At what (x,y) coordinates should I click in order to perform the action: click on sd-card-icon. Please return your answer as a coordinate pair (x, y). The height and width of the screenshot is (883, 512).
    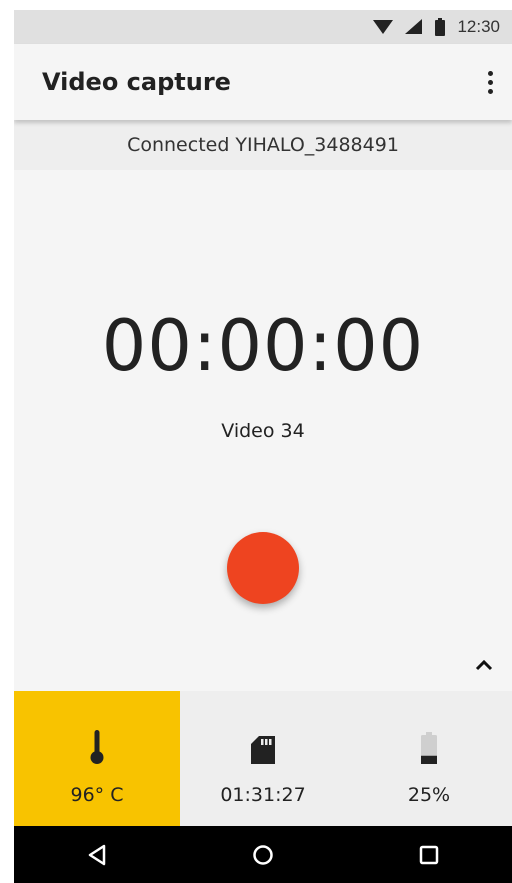
    Looking at the image, I should click on (263, 750).